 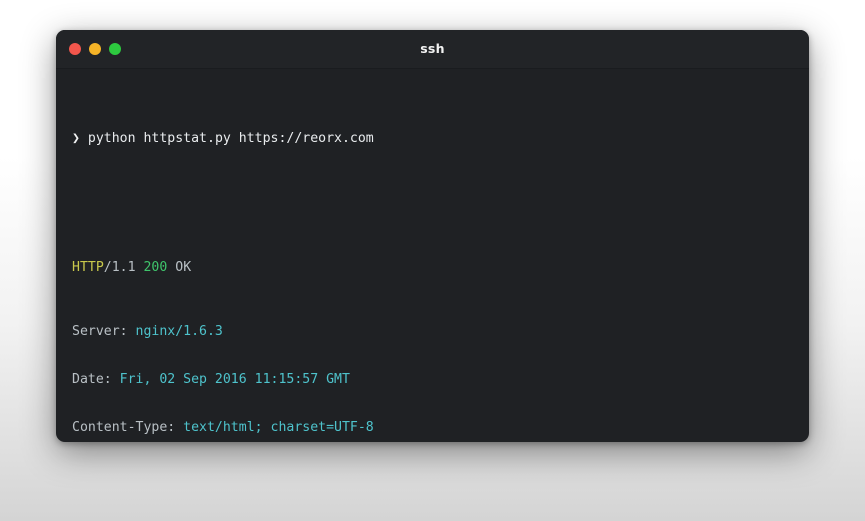 I want to click on window-title: ssh, so click(x=432, y=48).